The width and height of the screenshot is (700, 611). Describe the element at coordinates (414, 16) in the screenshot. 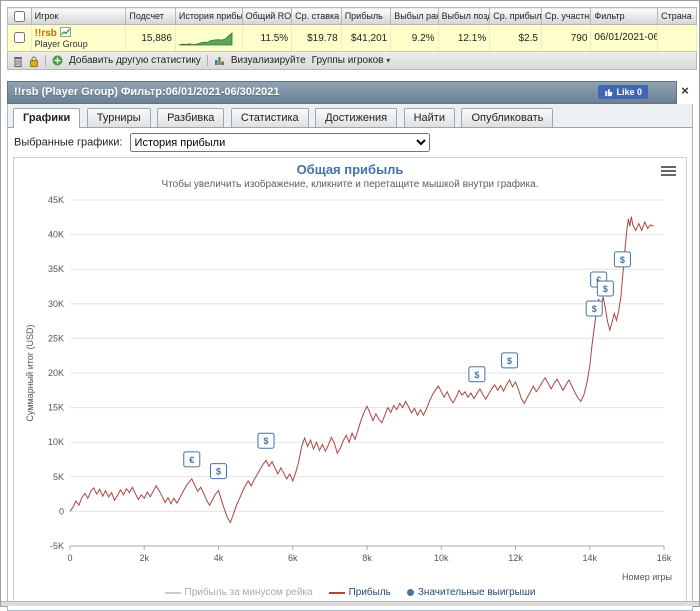

I see `col-header-early-finish: Выбыл ран` at that location.